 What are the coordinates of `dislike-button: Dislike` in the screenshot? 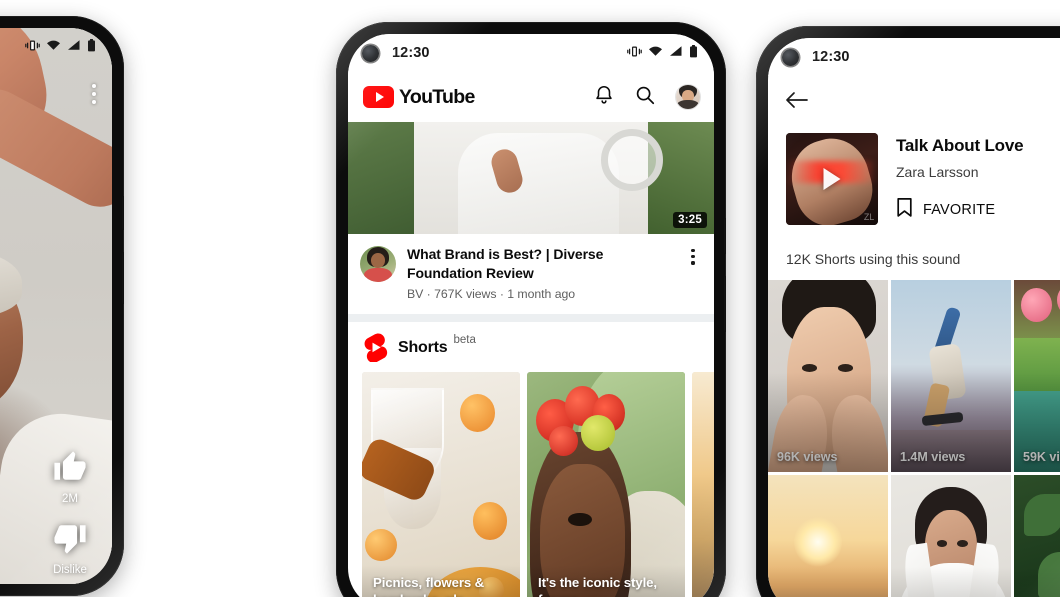 It's located at (70, 548).